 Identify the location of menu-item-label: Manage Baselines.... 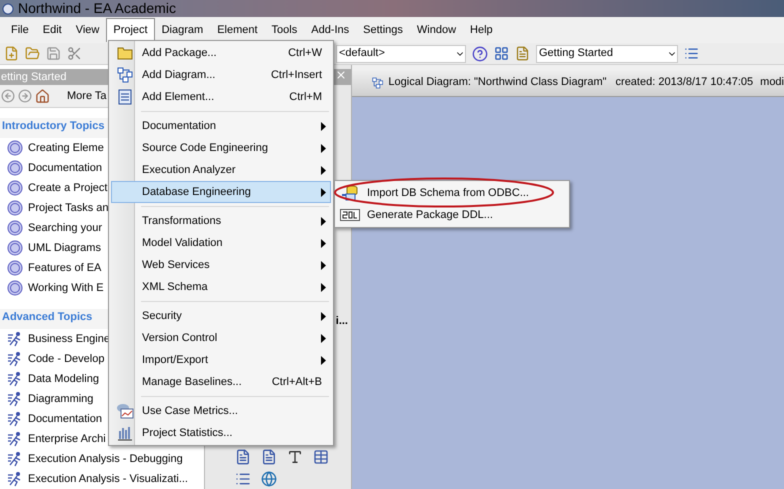
(192, 382).